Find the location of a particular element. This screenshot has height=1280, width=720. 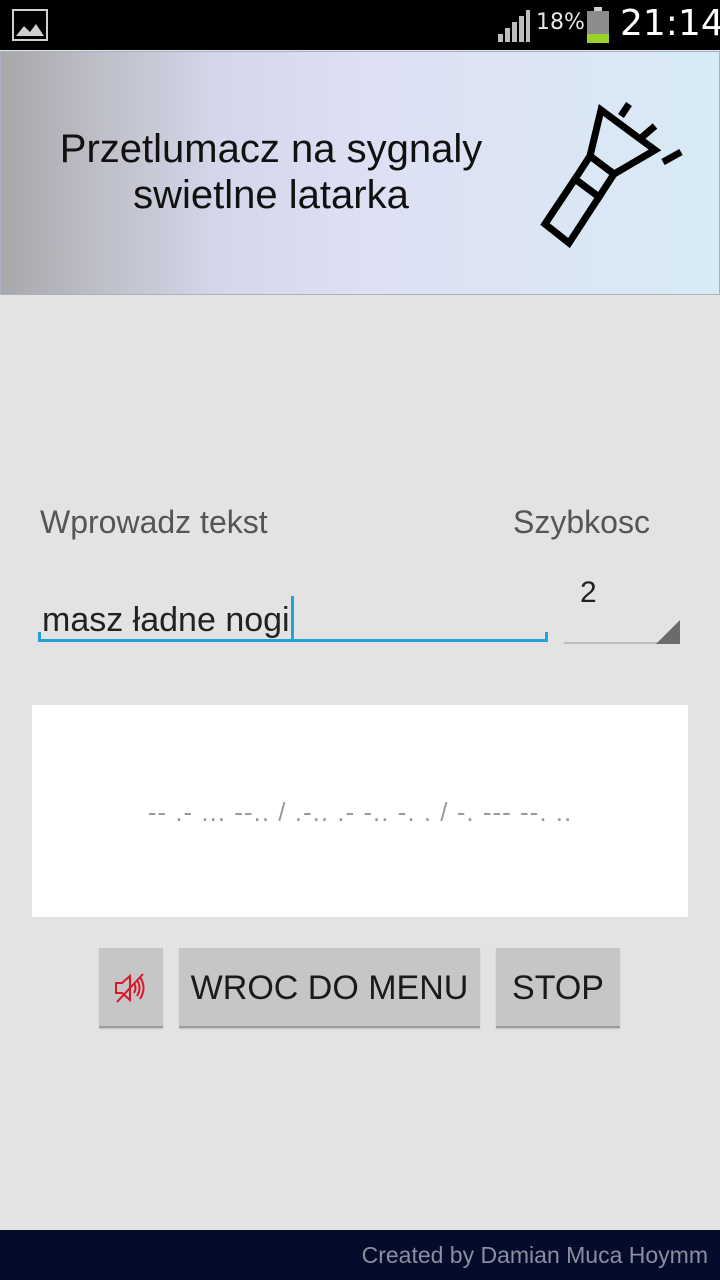

text-cursor is located at coordinates (292, 618).